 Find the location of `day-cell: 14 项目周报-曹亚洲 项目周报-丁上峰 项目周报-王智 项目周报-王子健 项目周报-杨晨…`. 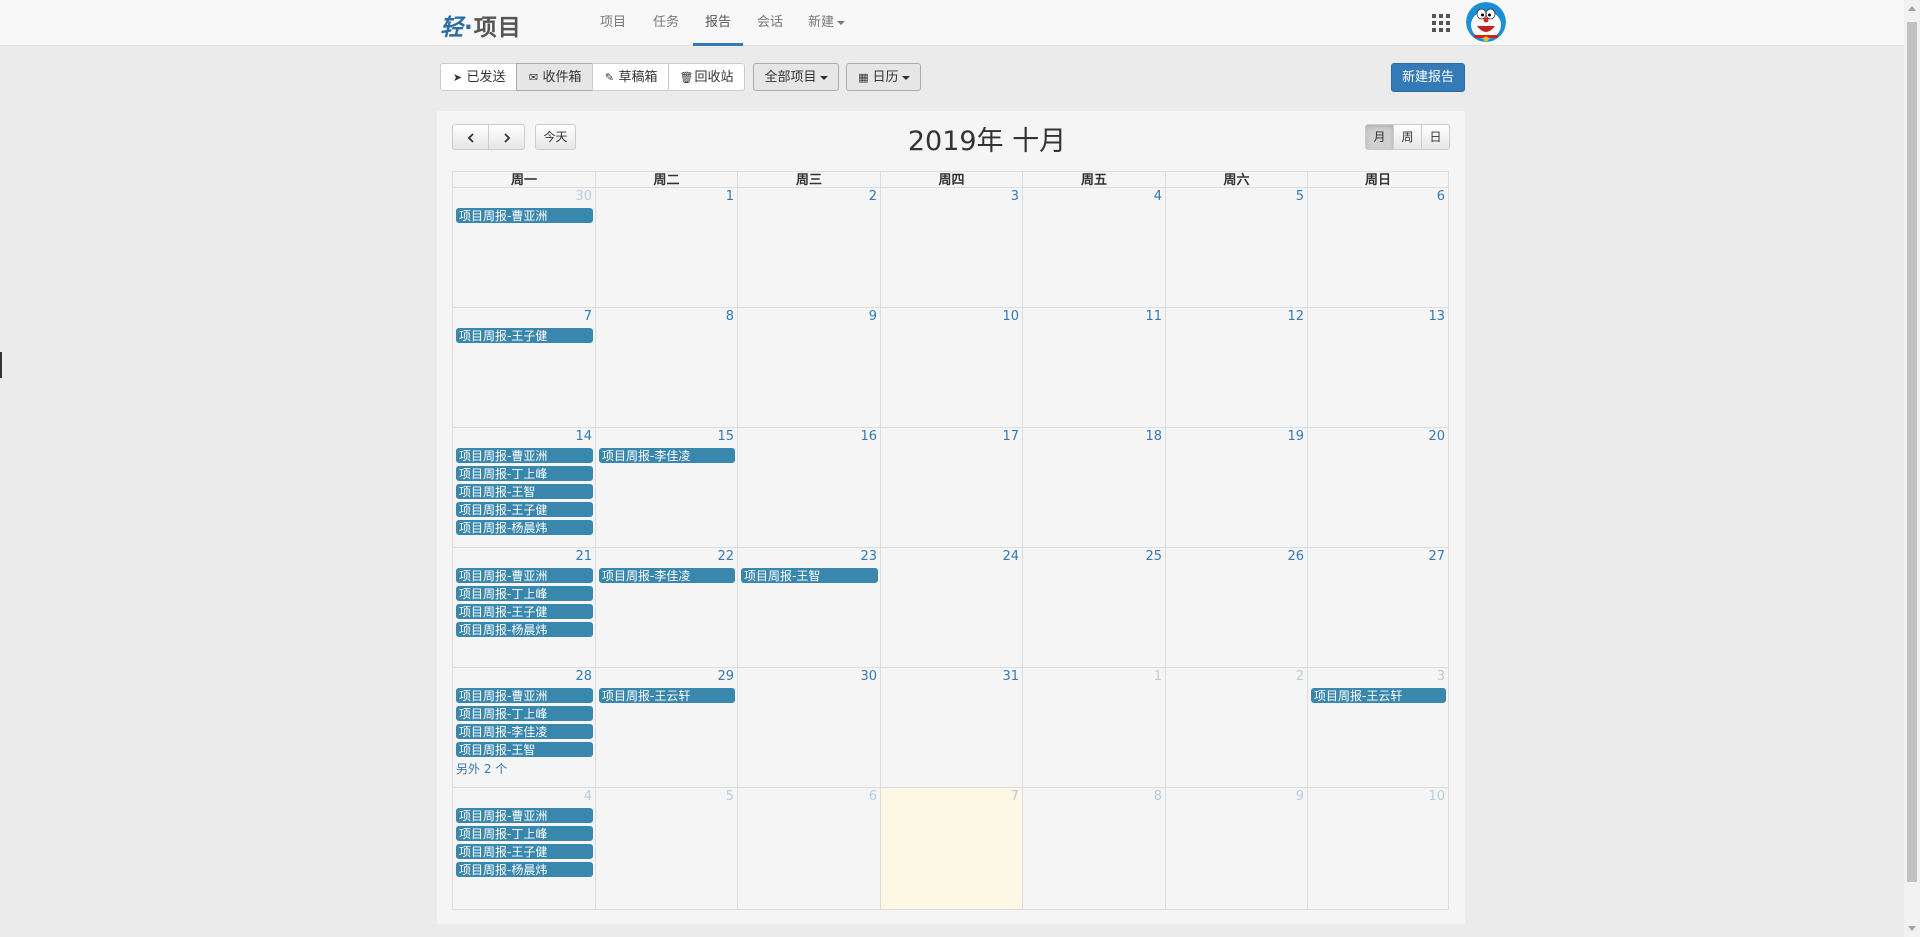

day-cell: 14 项目周报-曹亚洲 项目周报-丁上峰 项目周报-王智 项目周报-王子健 项目周报-杨晨… is located at coordinates (523, 488).